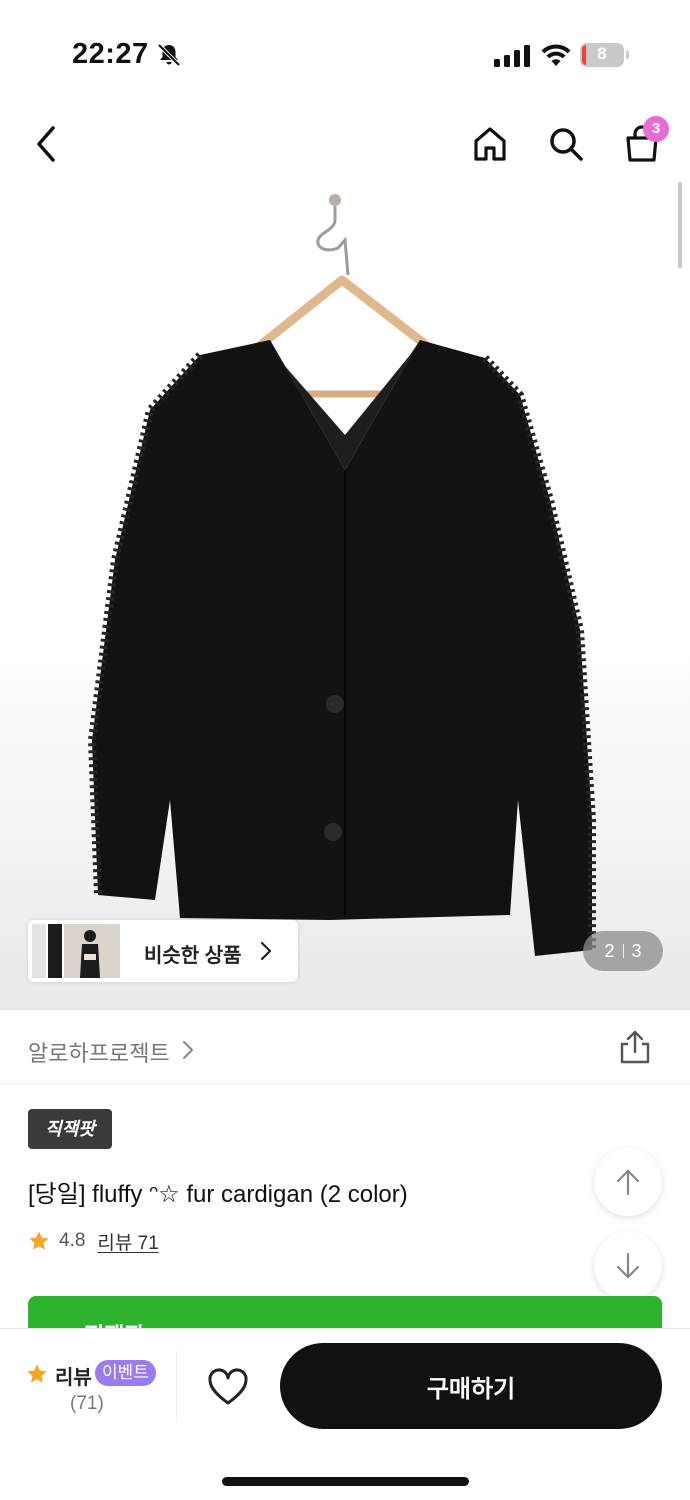 The width and height of the screenshot is (690, 1500). Describe the element at coordinates (93, 1241) in the screenshot. I see `rating-row: 4.8 리뷰 71` at that location.